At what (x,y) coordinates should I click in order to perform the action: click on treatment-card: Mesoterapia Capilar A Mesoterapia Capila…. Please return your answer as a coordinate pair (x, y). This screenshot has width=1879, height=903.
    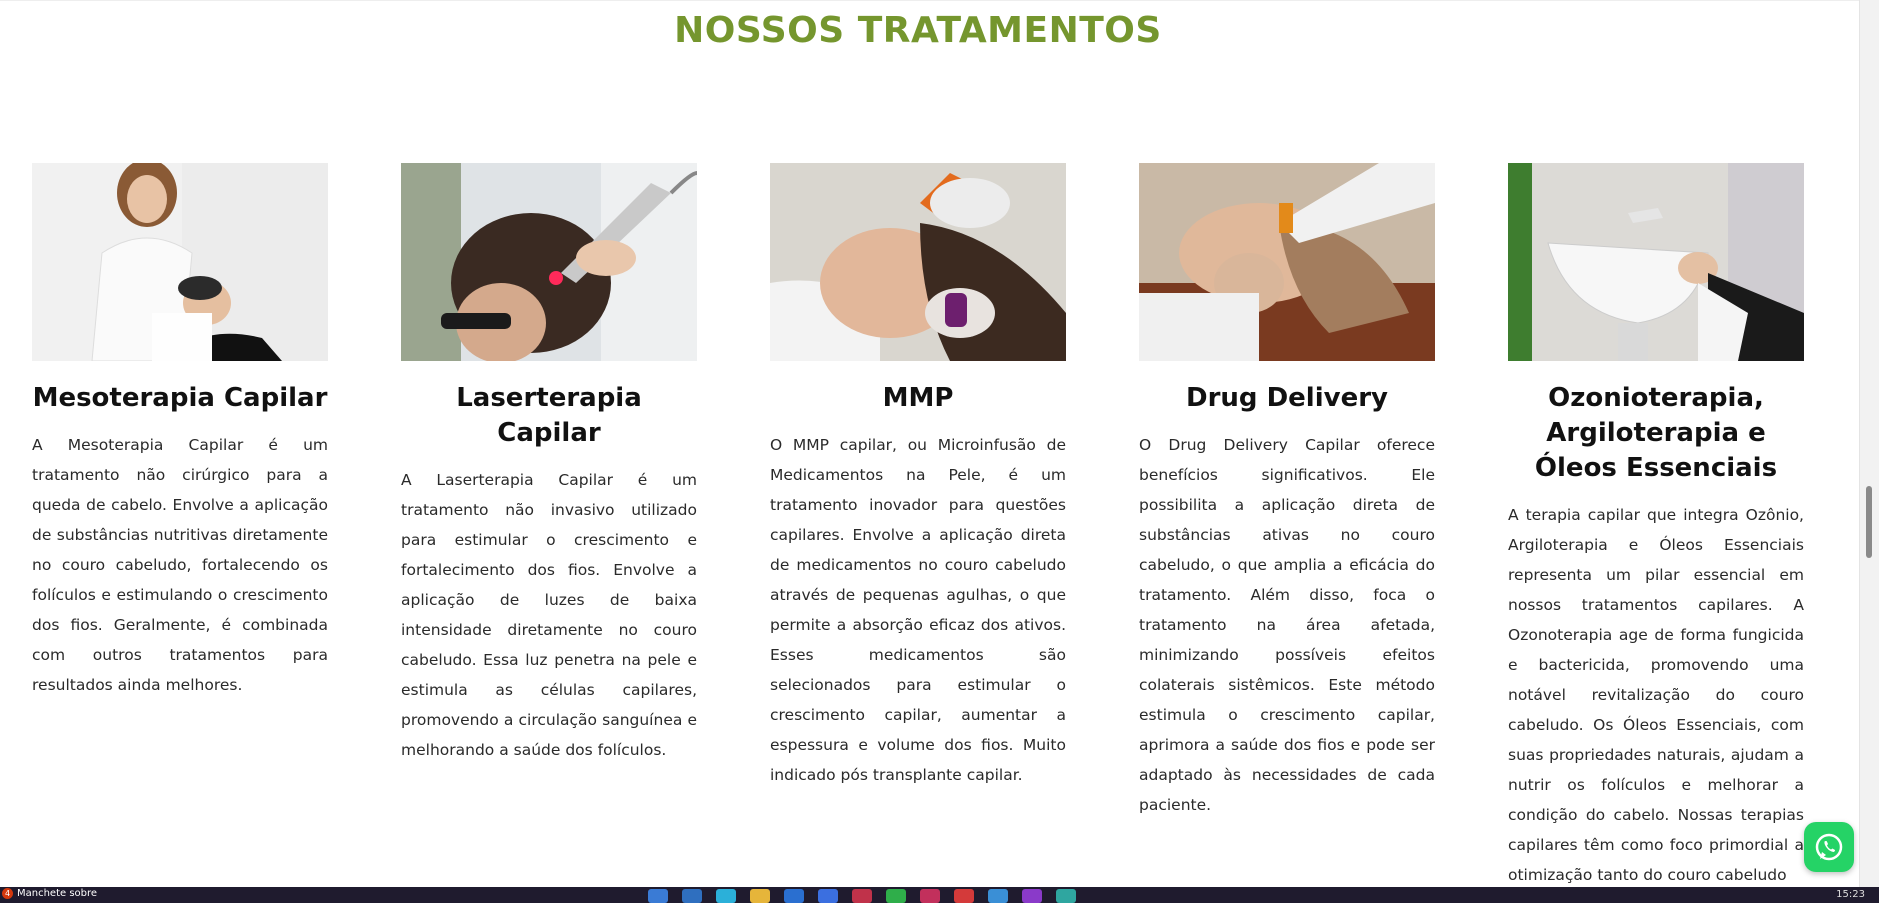
    Looking at the image, I should click on (180, 431).